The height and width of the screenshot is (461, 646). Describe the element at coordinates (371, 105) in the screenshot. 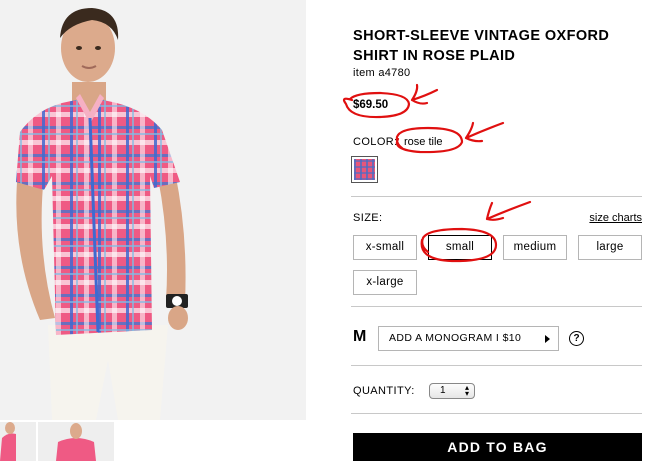

I see `product-price: $69.50` at that location.